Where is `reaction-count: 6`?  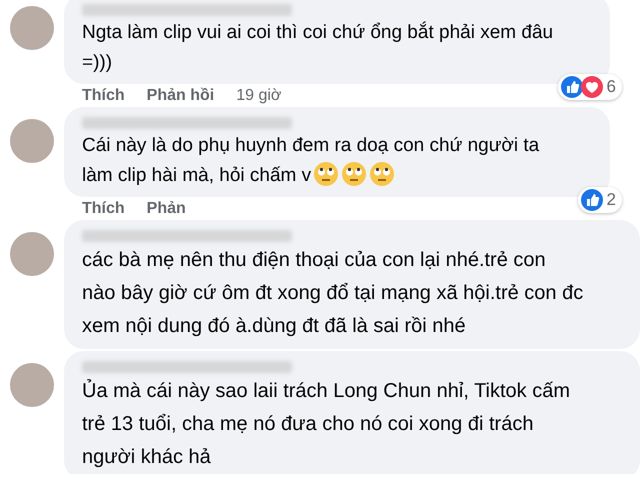
reaction-count: 6 is located at coordinates (611, 87).